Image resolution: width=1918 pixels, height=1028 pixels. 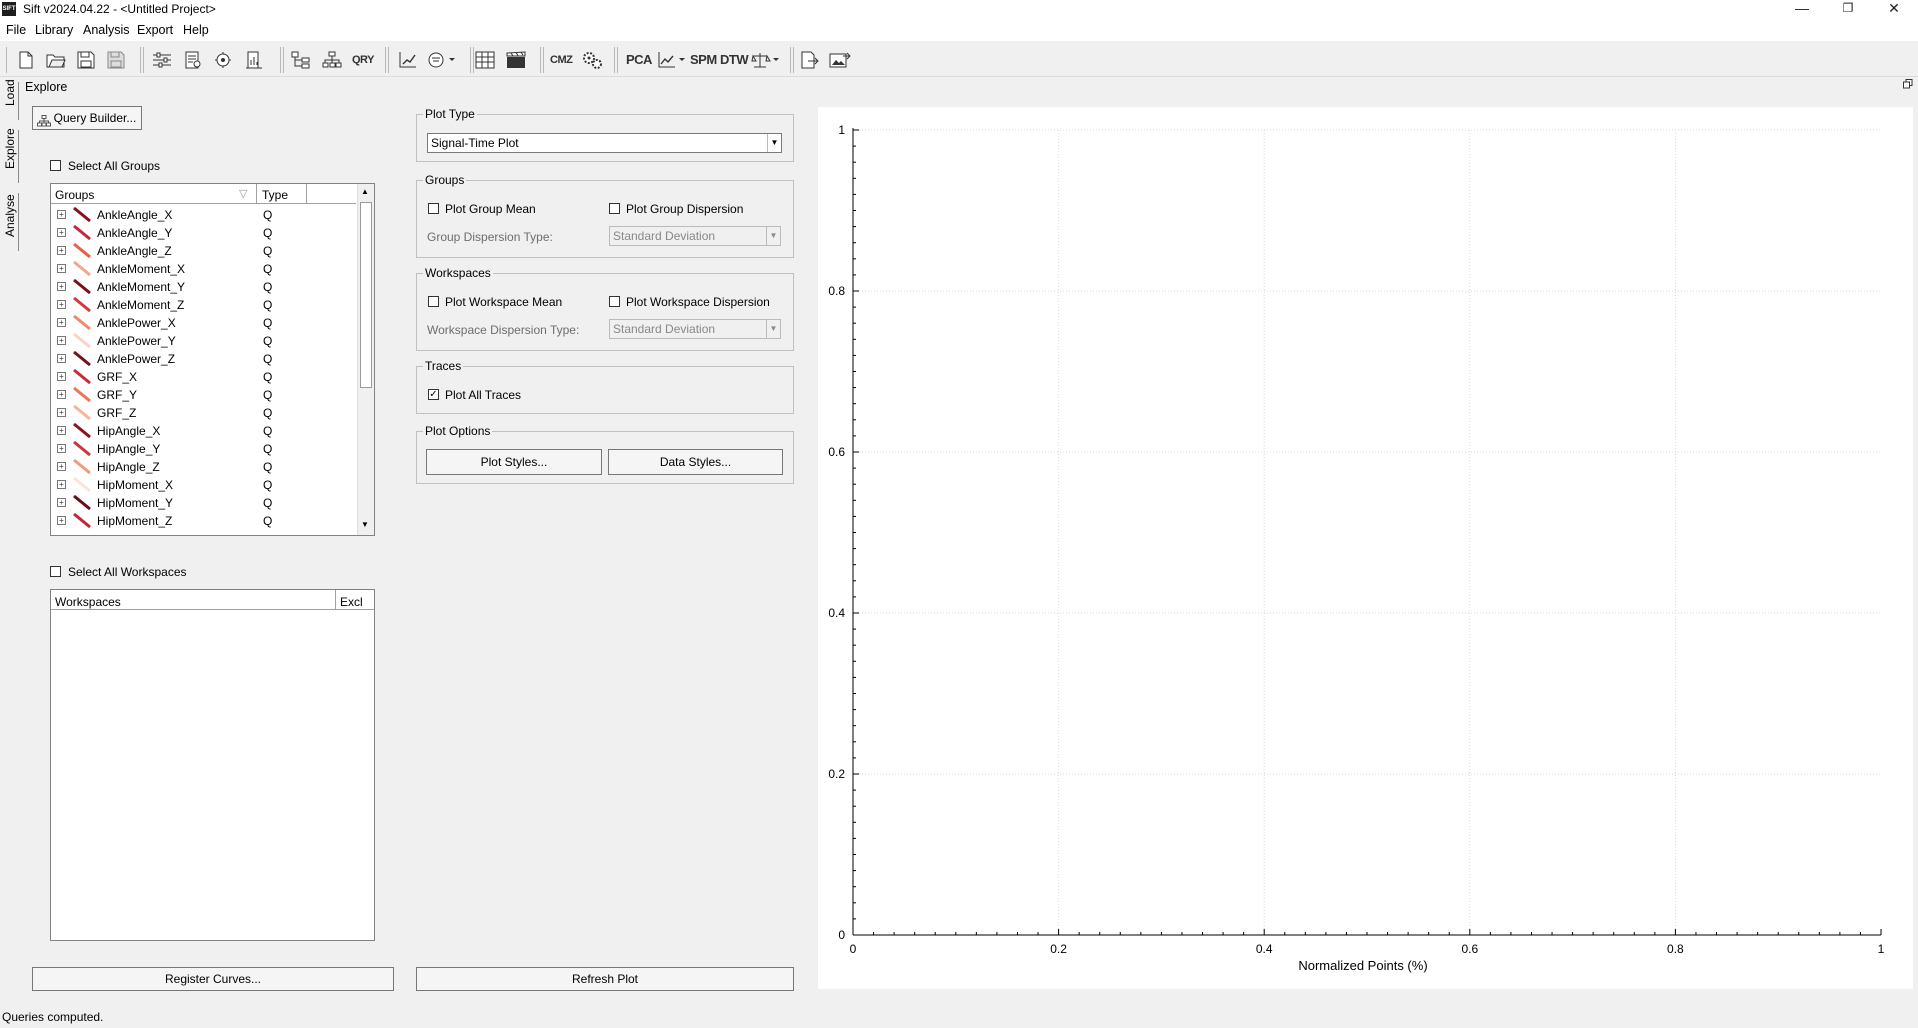 What do you see at coordinates (16, 30) in the screenshot?
I see `menu-file: File` at bounding box center [16, 30].